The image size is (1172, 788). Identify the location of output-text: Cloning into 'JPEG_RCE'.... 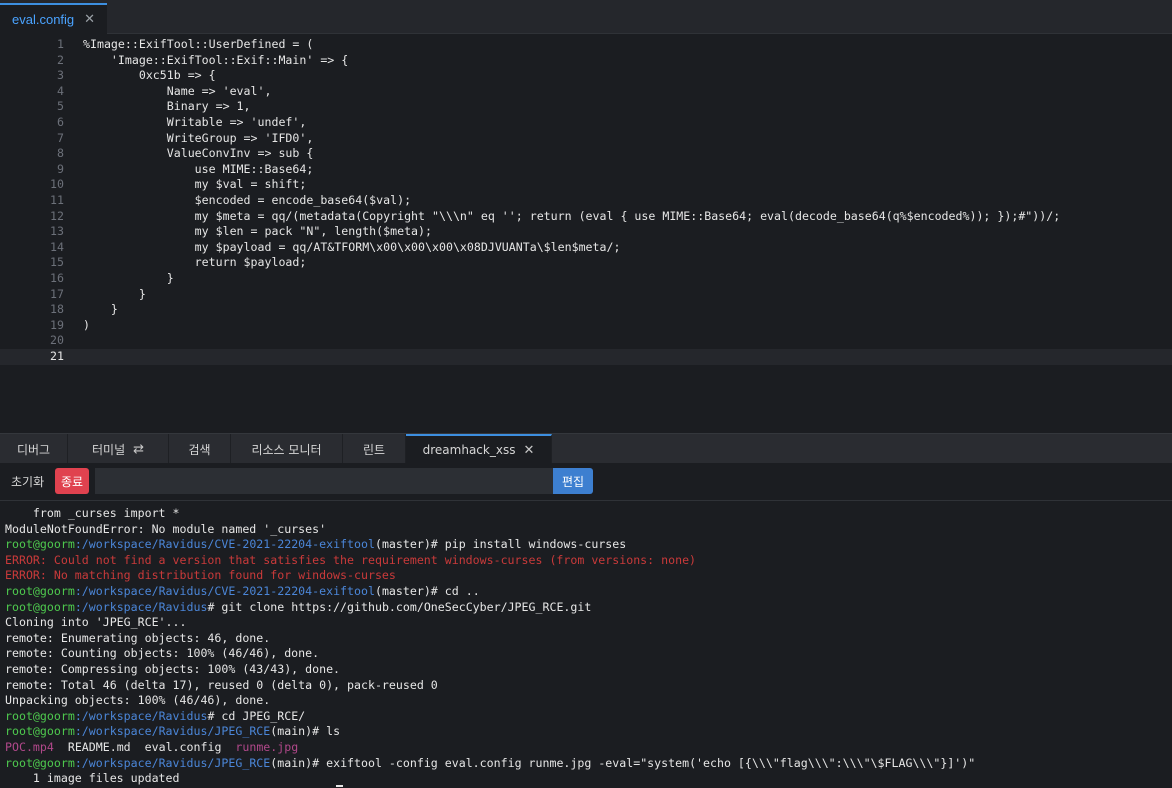
(96, 622).